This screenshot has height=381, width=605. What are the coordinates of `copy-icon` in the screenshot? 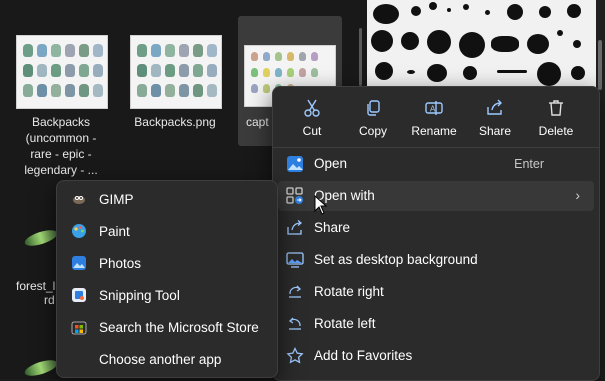 It's located at (373, 108).